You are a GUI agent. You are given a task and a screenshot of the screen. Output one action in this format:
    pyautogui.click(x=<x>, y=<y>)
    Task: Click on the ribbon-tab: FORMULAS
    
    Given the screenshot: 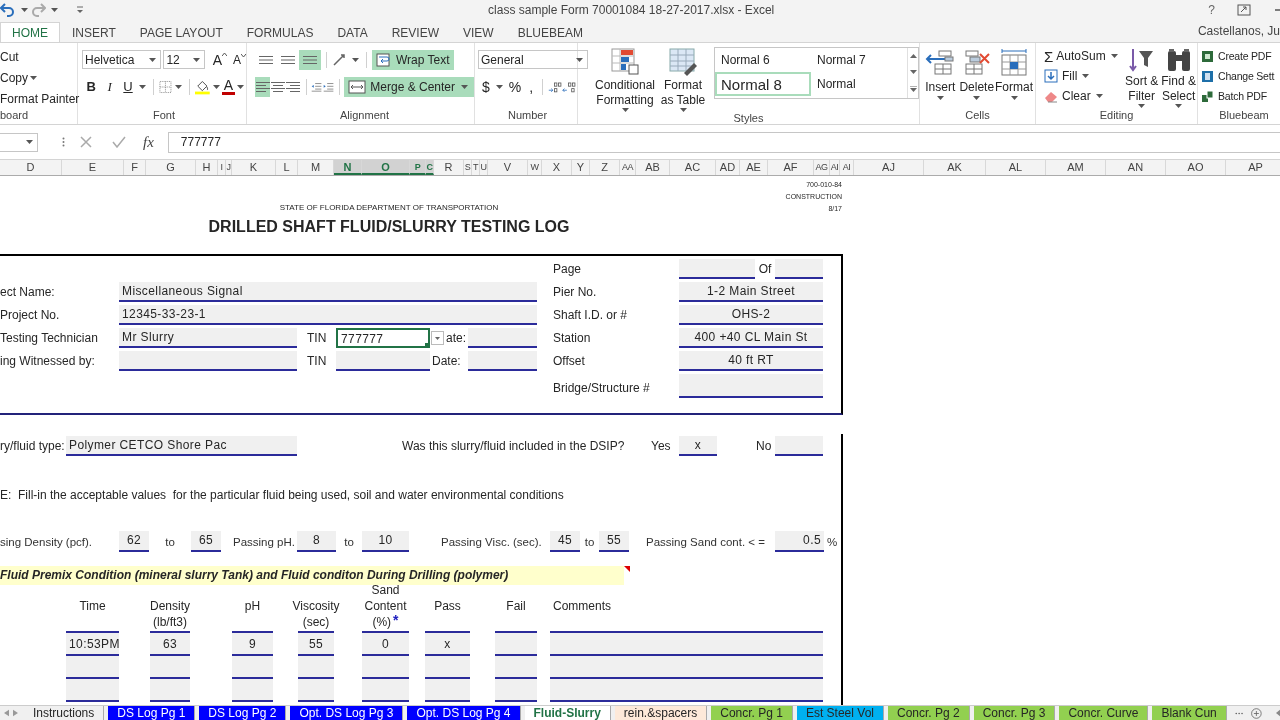 What is the action you would take?
    pyautogui.click(x=280, y=32)
    